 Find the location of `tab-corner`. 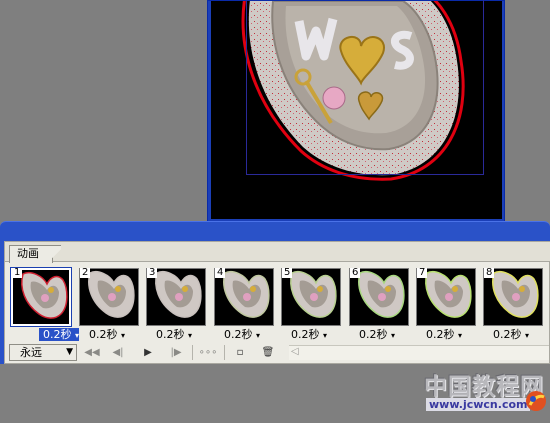

tab-corner is located at coordinates (56, 253).